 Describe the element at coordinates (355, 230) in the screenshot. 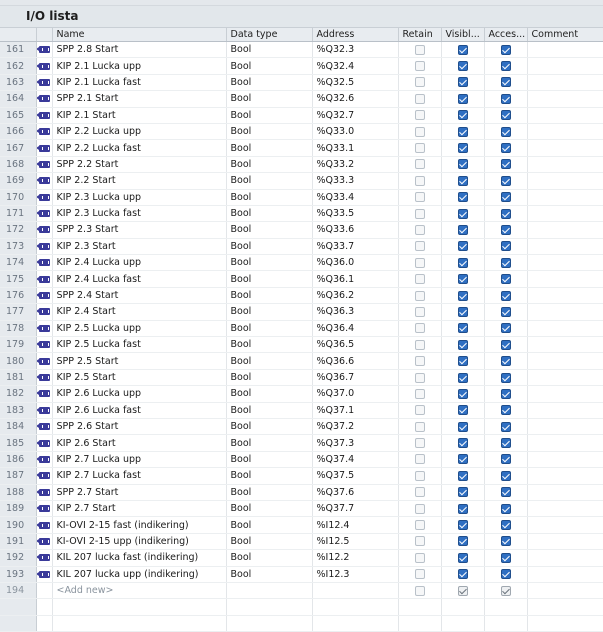

I see `tag-address: %Q33.6` at that location.